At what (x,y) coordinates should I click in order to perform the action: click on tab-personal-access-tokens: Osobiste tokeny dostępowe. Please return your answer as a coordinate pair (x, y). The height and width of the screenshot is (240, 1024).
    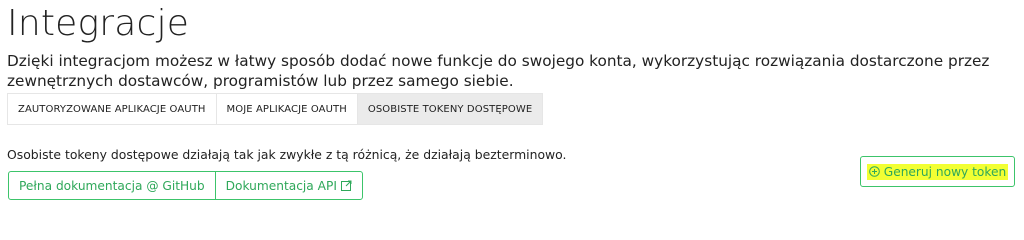
    Looking at the image, I should click on (449, 109).